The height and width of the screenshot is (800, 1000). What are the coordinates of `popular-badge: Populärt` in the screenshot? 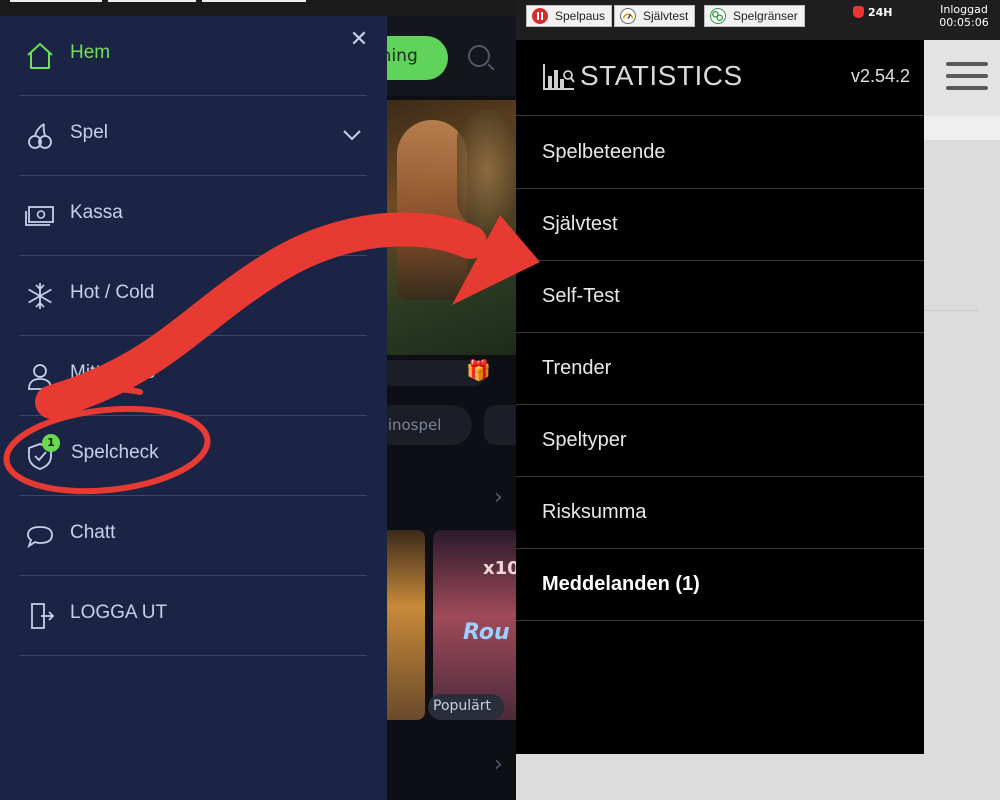 It's located at (466, 707).